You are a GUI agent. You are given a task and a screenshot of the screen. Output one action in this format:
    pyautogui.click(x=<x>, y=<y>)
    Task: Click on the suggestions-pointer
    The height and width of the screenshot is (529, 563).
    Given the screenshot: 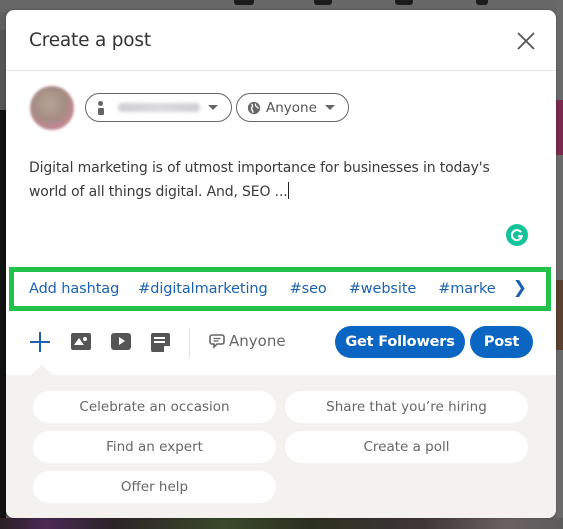 What is the action you would take?
    pyautogui.click(x=42, y=370)
    